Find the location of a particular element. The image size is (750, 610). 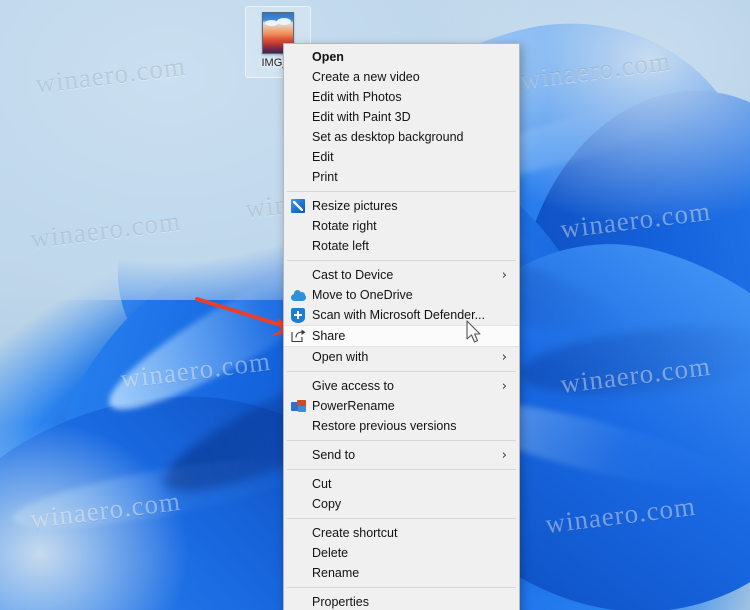

menu-item-label: Rotate right is located at coordinates (344, 226).